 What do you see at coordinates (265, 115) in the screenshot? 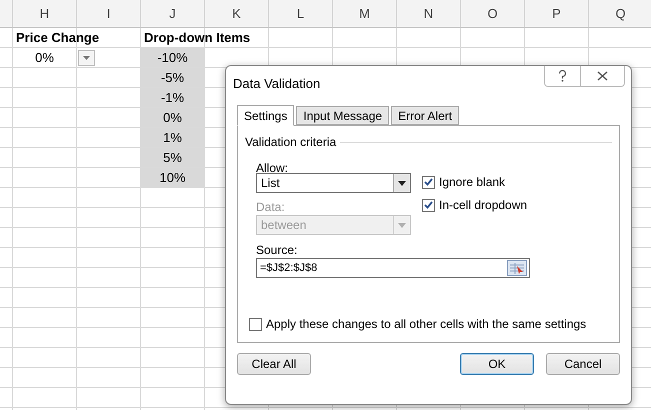
I see `tab: Settings` at bounding box center [265, 115].